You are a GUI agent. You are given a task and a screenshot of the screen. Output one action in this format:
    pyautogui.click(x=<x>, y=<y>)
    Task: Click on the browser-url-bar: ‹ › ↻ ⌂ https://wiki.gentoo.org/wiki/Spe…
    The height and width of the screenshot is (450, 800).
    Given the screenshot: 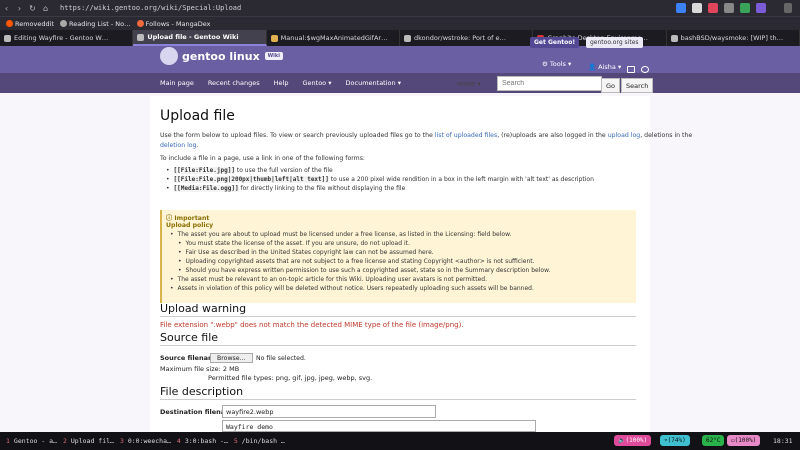 What is the action you would take?
    pyautogui.click(x=400, y=8)
    